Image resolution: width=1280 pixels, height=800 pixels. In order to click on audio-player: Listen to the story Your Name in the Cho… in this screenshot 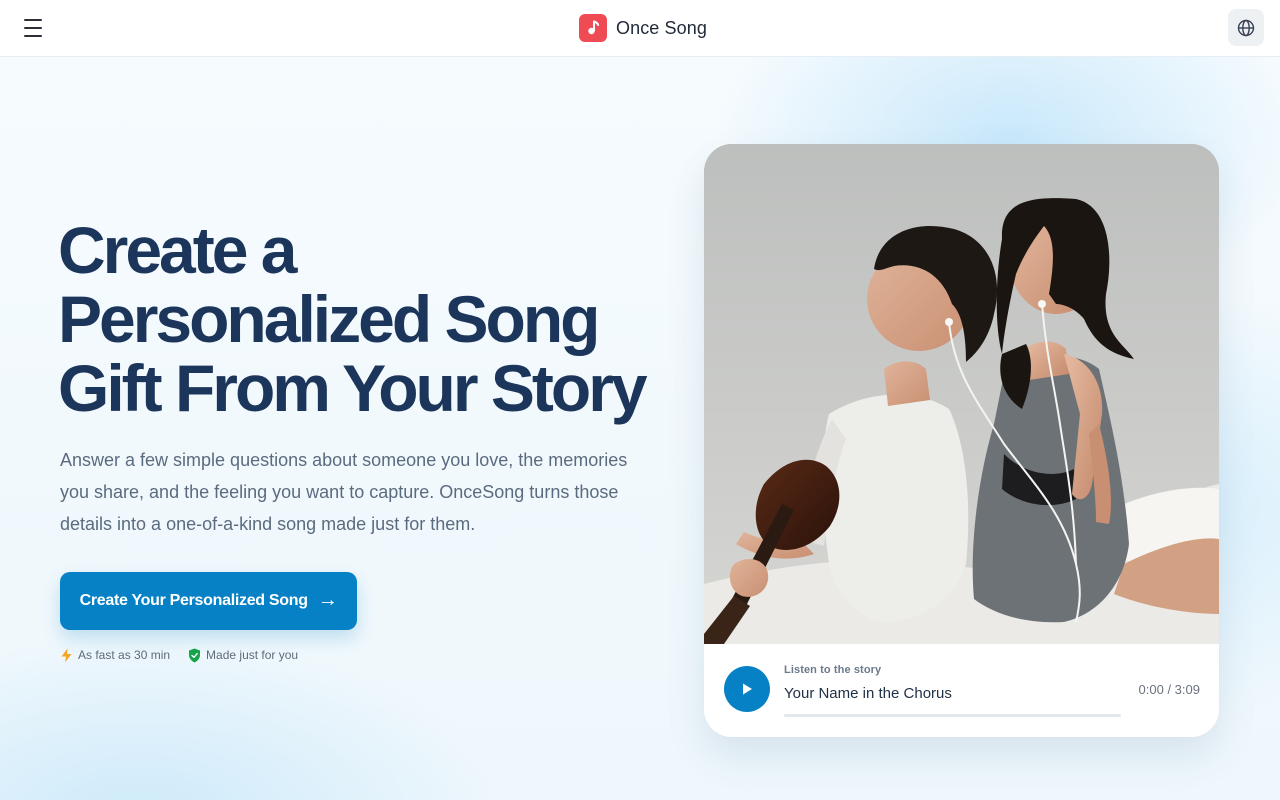, I will do `click(961, 690)`.